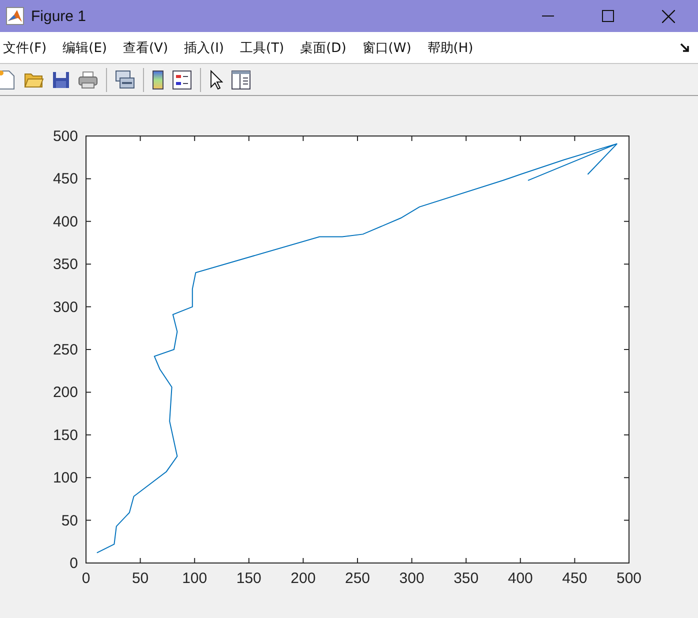 This screenshot has height=618, width=698. I want to click on menu-item: 工具(T), so click(262, 47).